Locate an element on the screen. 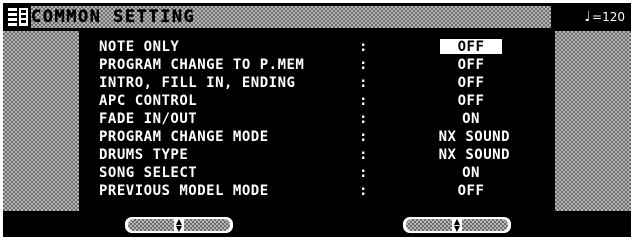  setting-label: PREVIOUS MODEL MODE is located at coordinates (184, 191).